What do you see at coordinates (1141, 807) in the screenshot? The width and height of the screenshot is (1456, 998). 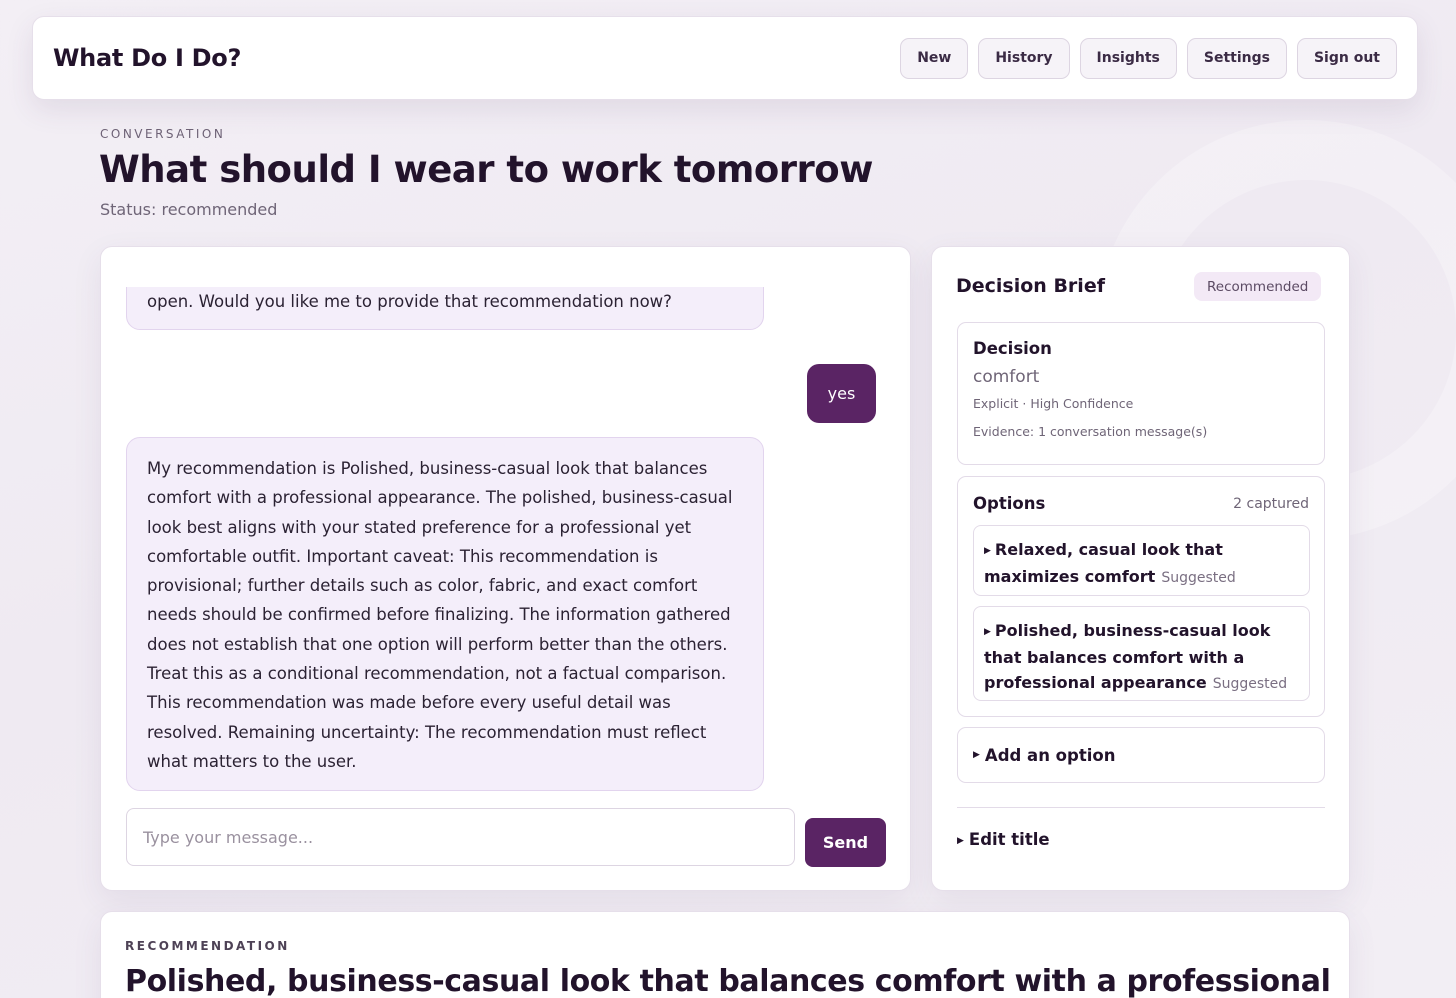 I see `divider` at bounding box center [1141, 807].